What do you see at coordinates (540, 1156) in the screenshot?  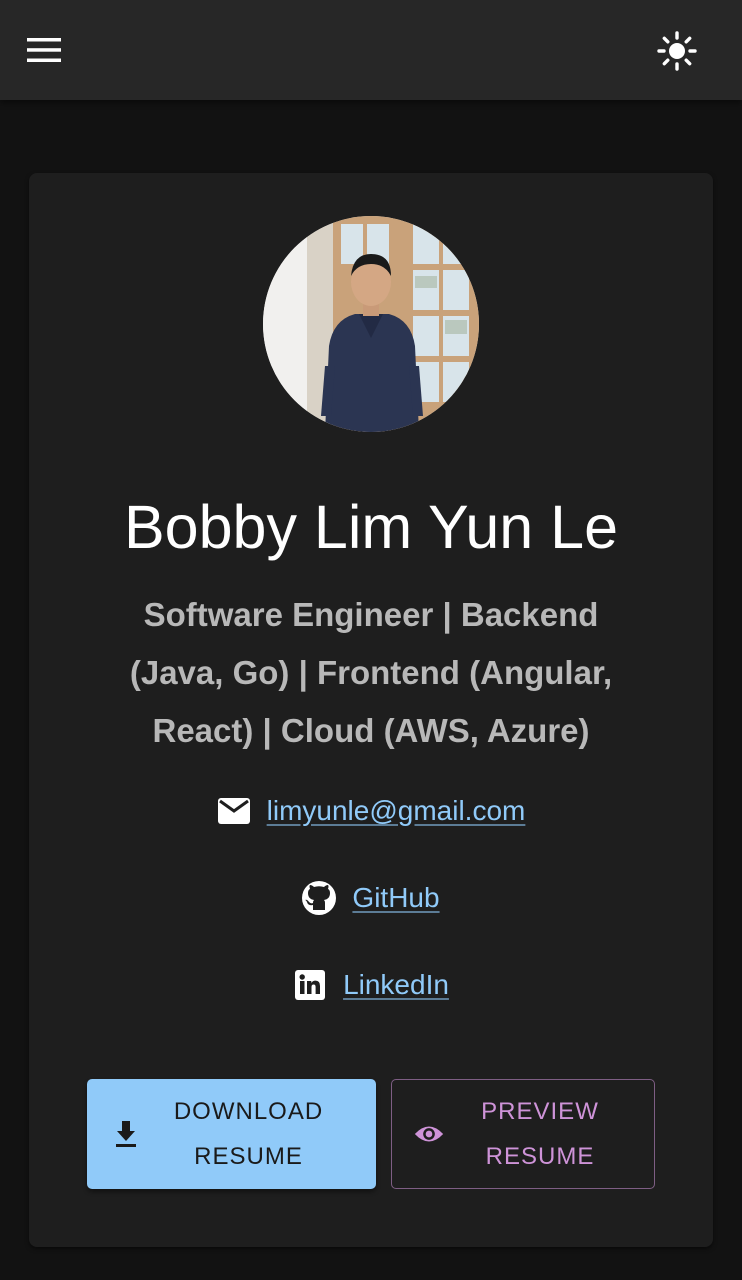 I see `preview-label-line2: RESUME` at bounding box center [540, 1156].